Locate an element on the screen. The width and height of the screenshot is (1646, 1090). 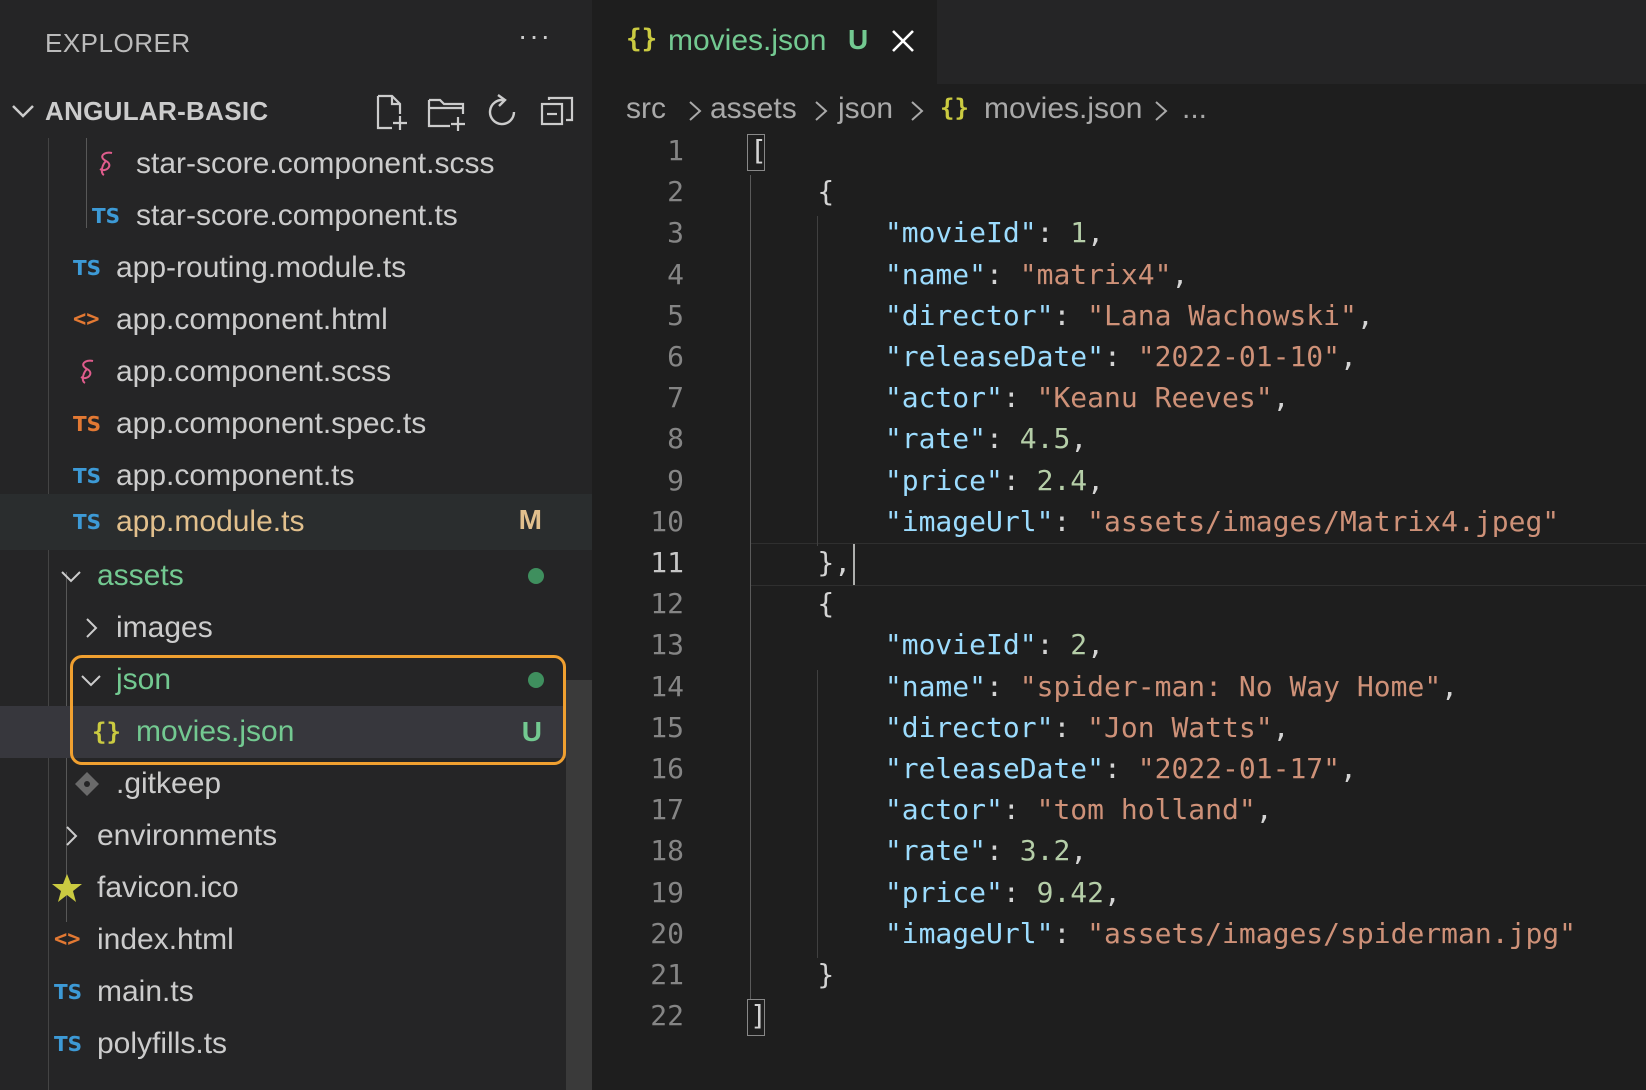
code-punctuation: } is located at coordinates (792, 974).